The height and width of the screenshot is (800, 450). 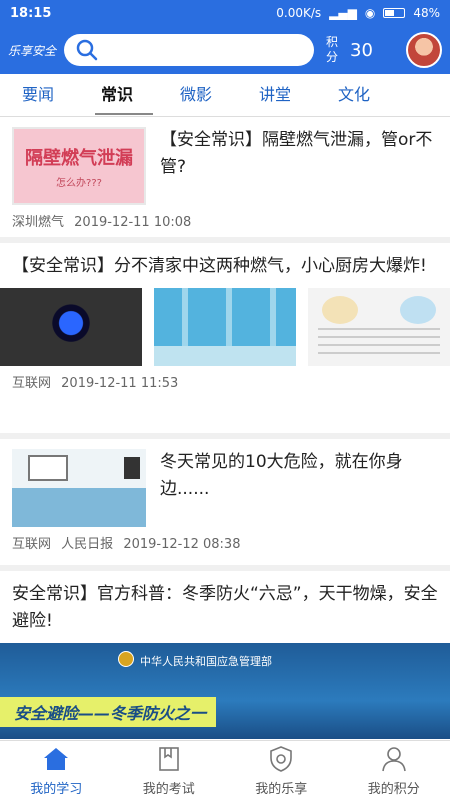 I want to click on search-icon, so click(x=87, y=50).